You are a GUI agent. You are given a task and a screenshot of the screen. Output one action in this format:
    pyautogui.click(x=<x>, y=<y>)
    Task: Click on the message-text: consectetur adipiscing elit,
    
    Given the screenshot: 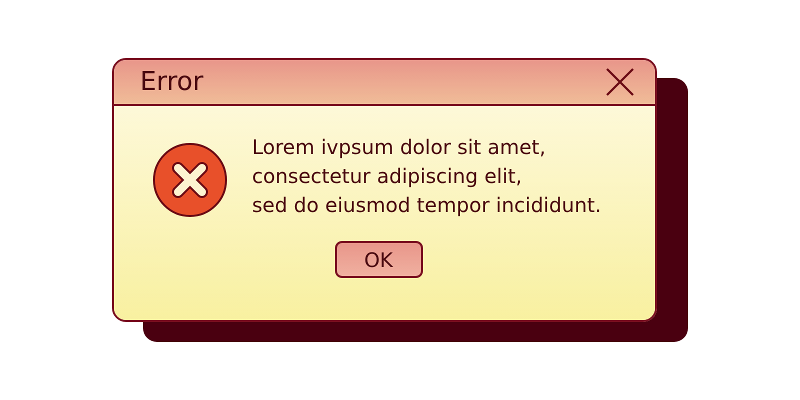 What is the action you would take?
    pyautogui.click(x=387, y=176)
    